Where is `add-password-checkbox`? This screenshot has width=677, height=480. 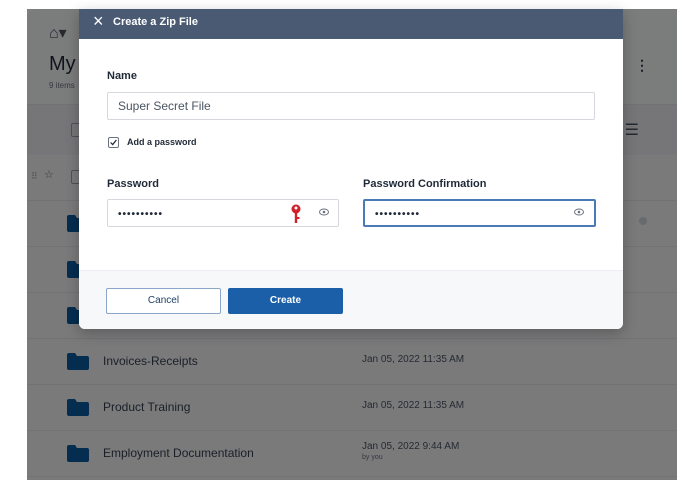
add-password-checkbox is located at coordinates (113, 142).